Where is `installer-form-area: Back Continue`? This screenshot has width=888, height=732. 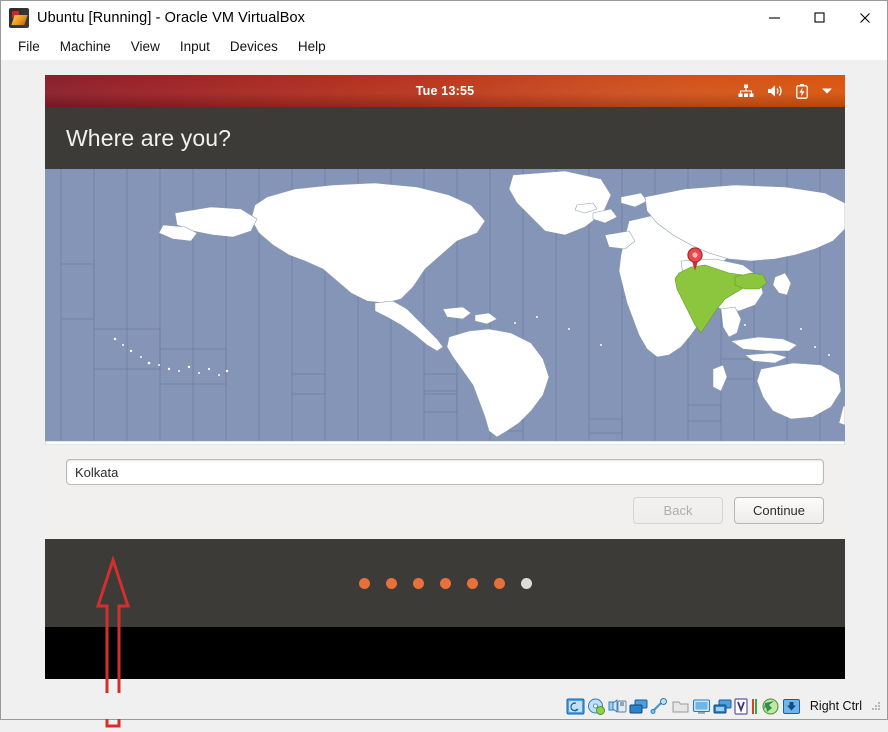 installer-form-area: Back Continue is located at coordinates (445, 492).